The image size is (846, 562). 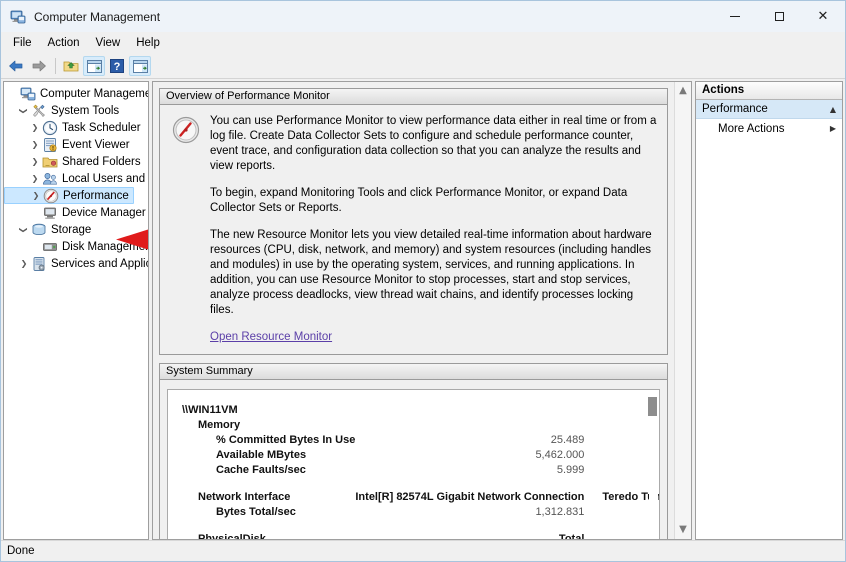 I want to click on tree-item-task-scheduler: ❯ Task Scheduler, so click(x=76, y=127).